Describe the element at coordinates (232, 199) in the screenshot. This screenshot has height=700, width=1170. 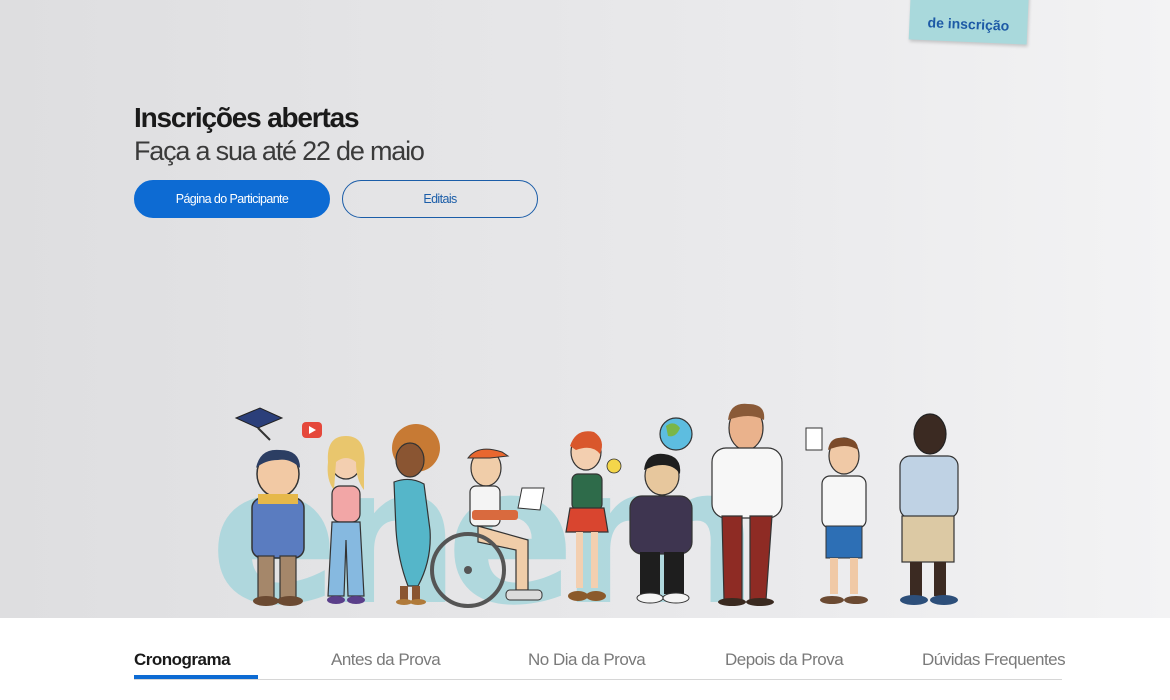
I see `participant-page-button: Página do Participante` at that location.